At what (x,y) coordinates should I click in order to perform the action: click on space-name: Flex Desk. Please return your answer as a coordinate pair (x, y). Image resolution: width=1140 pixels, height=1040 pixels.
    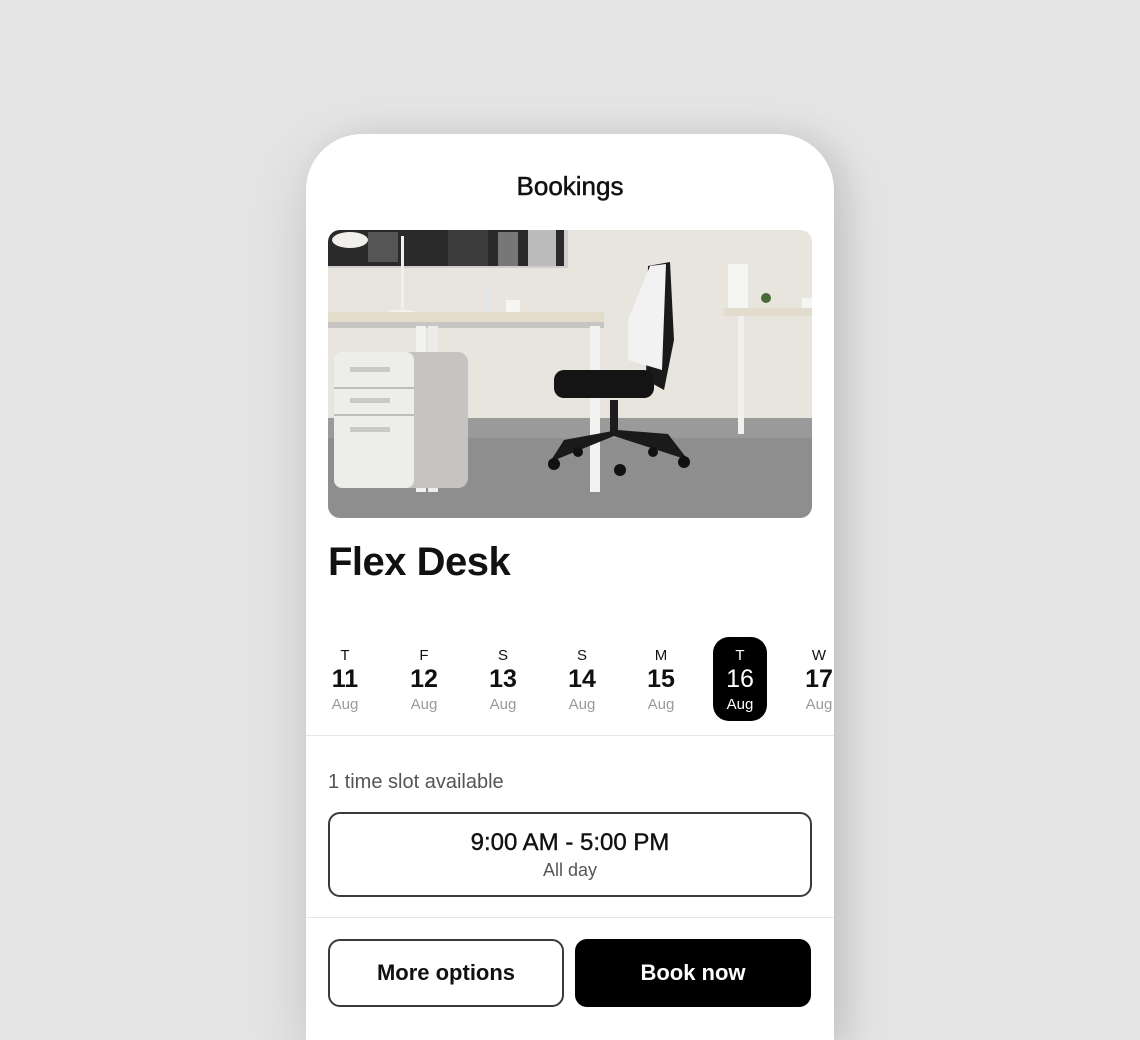
    Looking at the image, I should click on (419, 562).